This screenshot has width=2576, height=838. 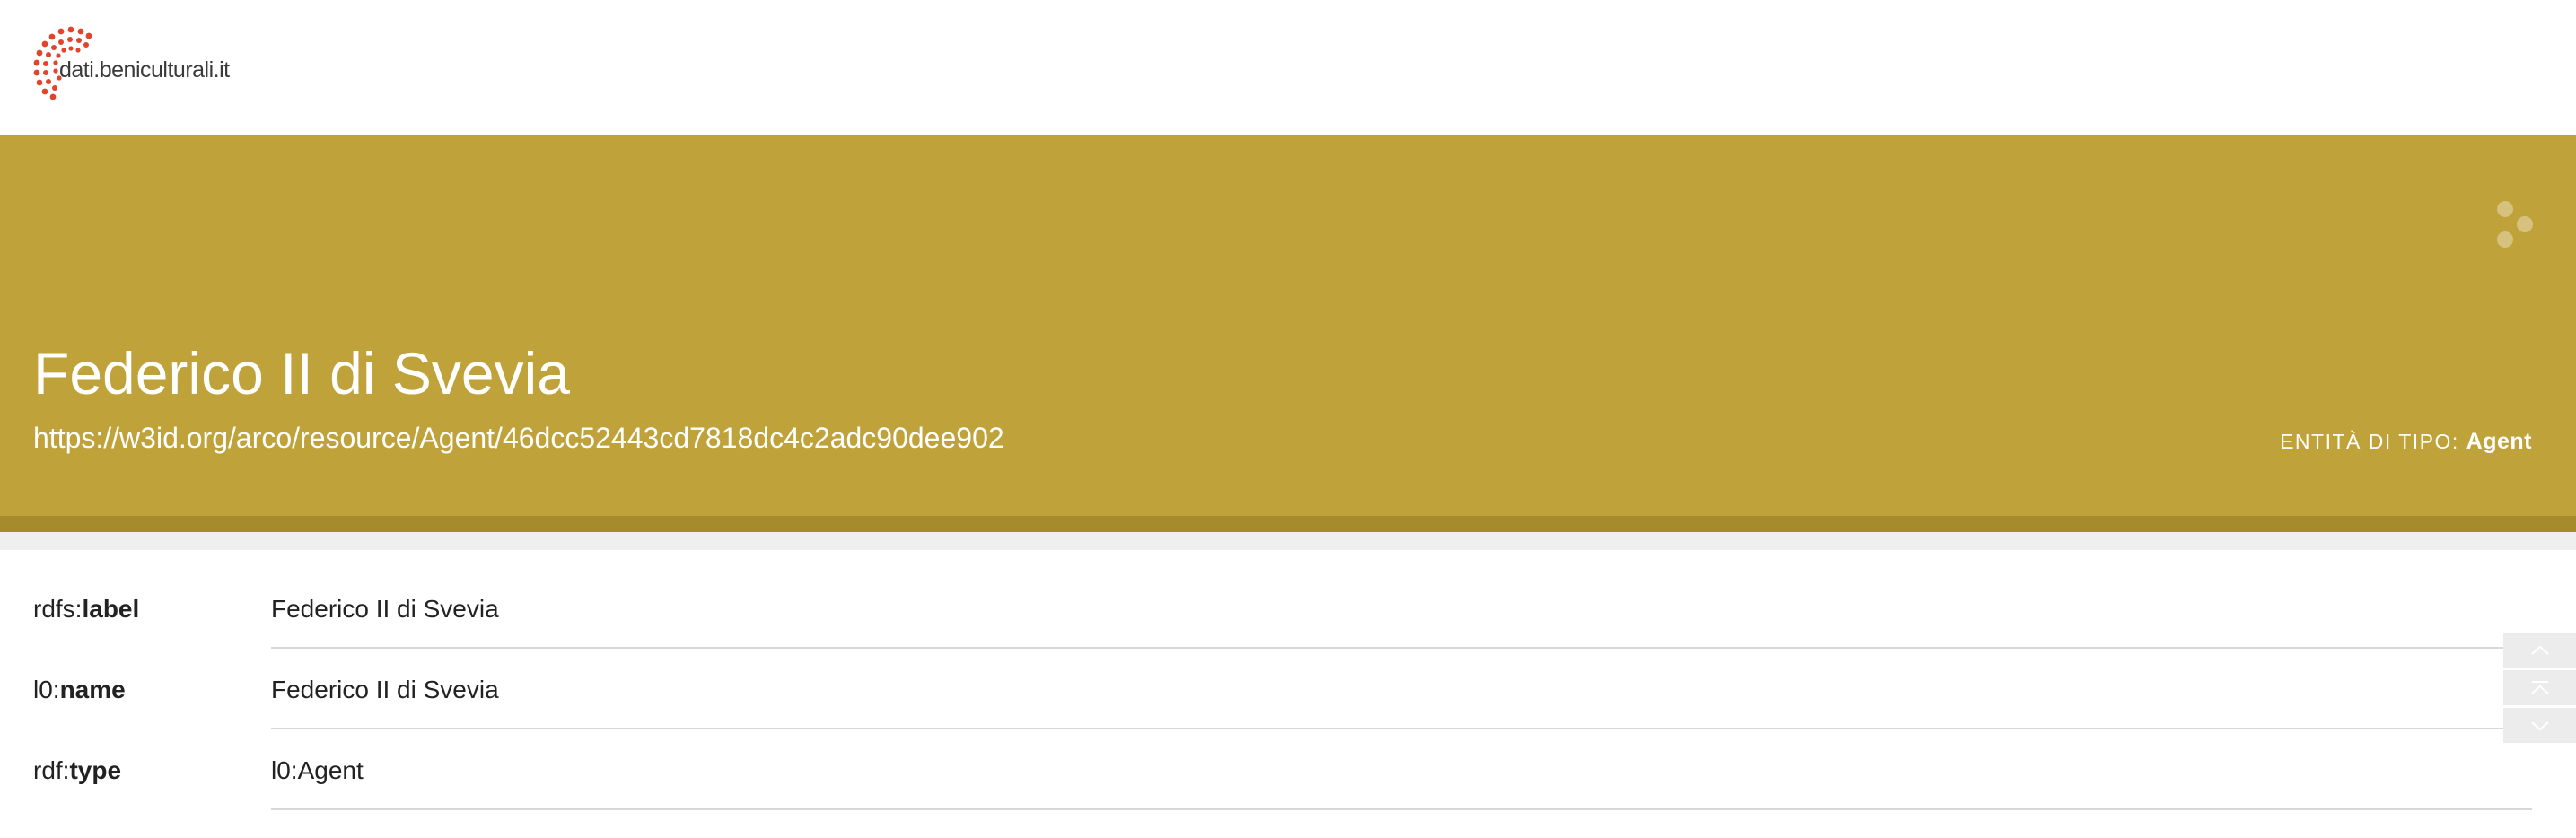 What do you see at coordinates (144, 70) in the screenshot?
I see `logo-text: dati.beniculturali.it` at bounding box center [144, 70].